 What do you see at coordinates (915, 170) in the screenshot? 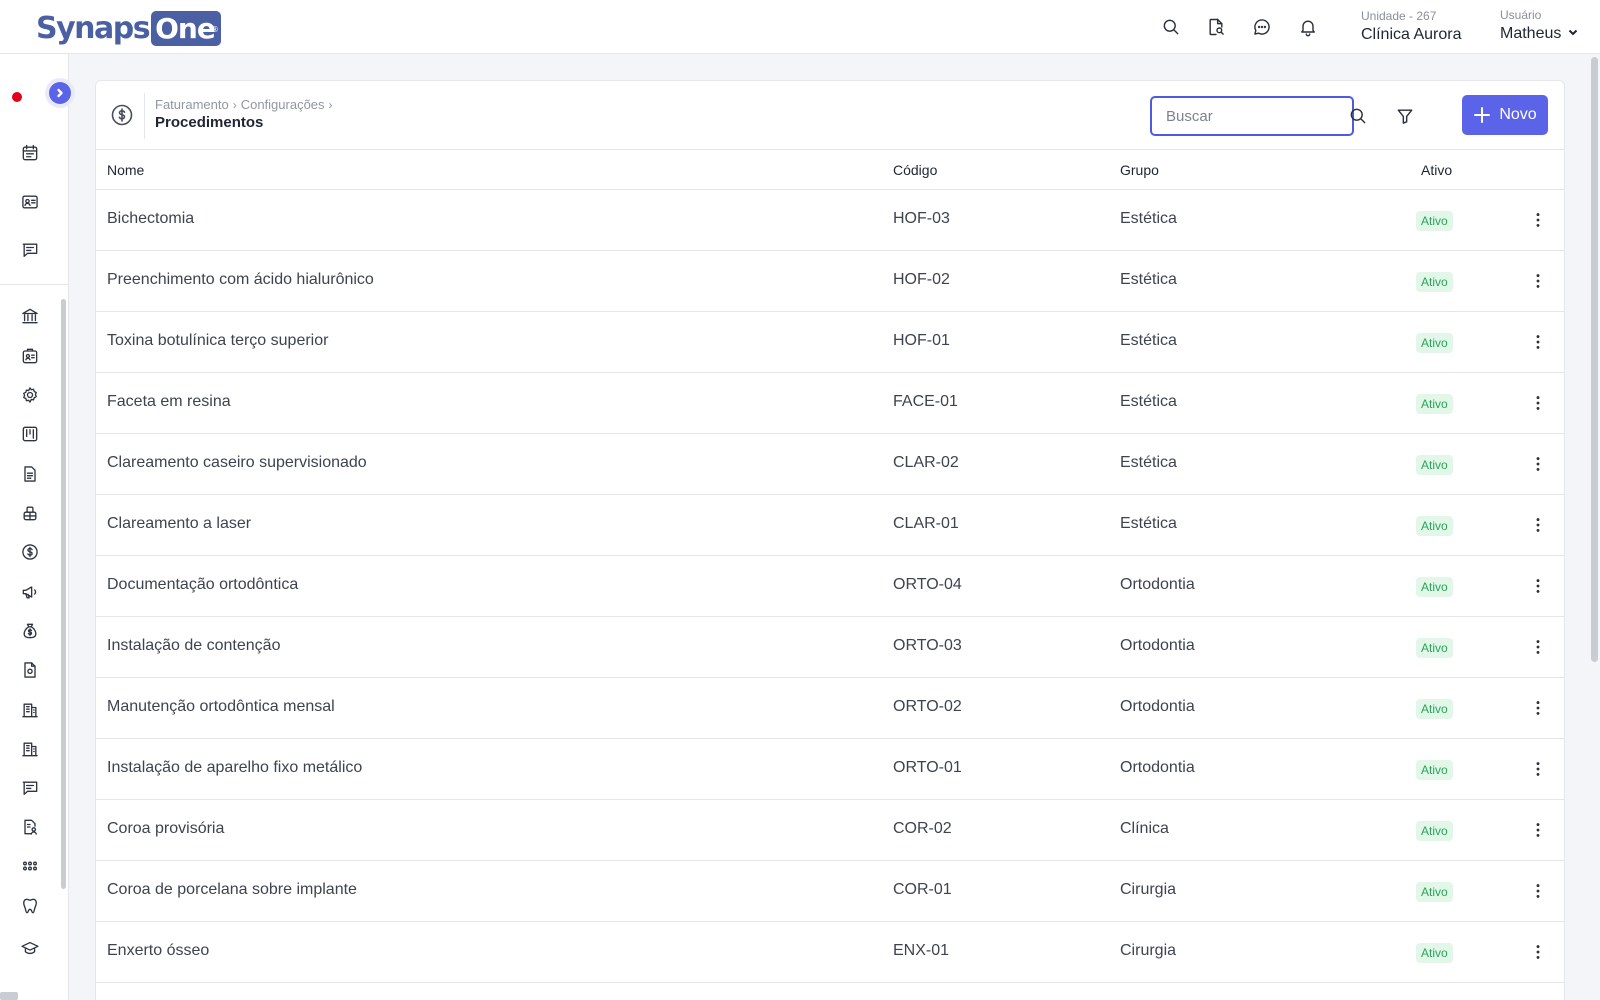
I see `column-header-code: Código` at bounding box center [915, 170].